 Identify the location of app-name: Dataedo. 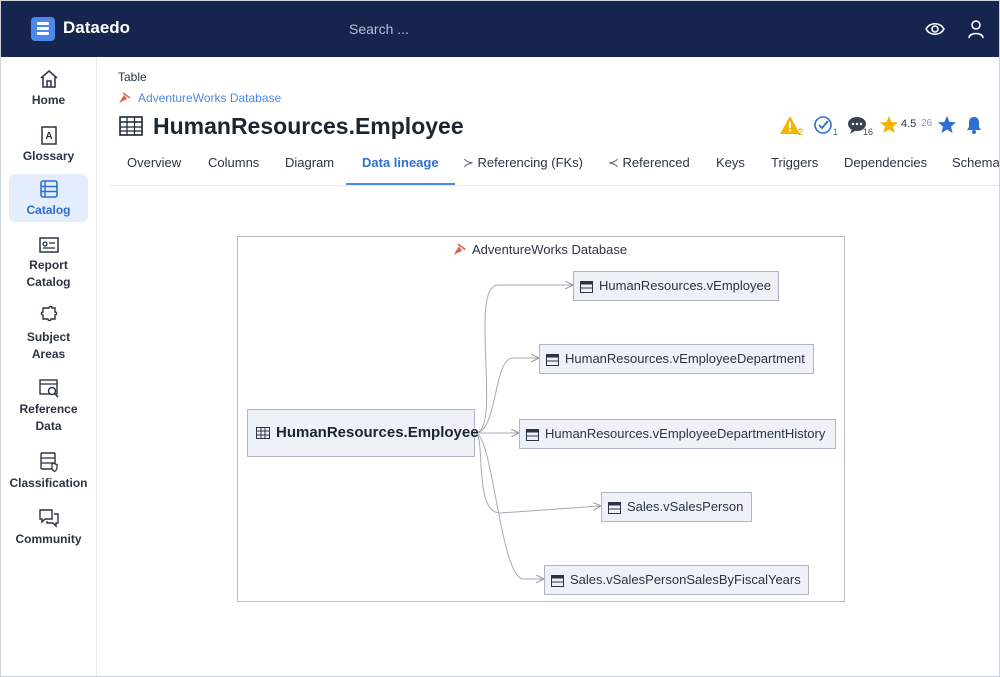
(96, 28).